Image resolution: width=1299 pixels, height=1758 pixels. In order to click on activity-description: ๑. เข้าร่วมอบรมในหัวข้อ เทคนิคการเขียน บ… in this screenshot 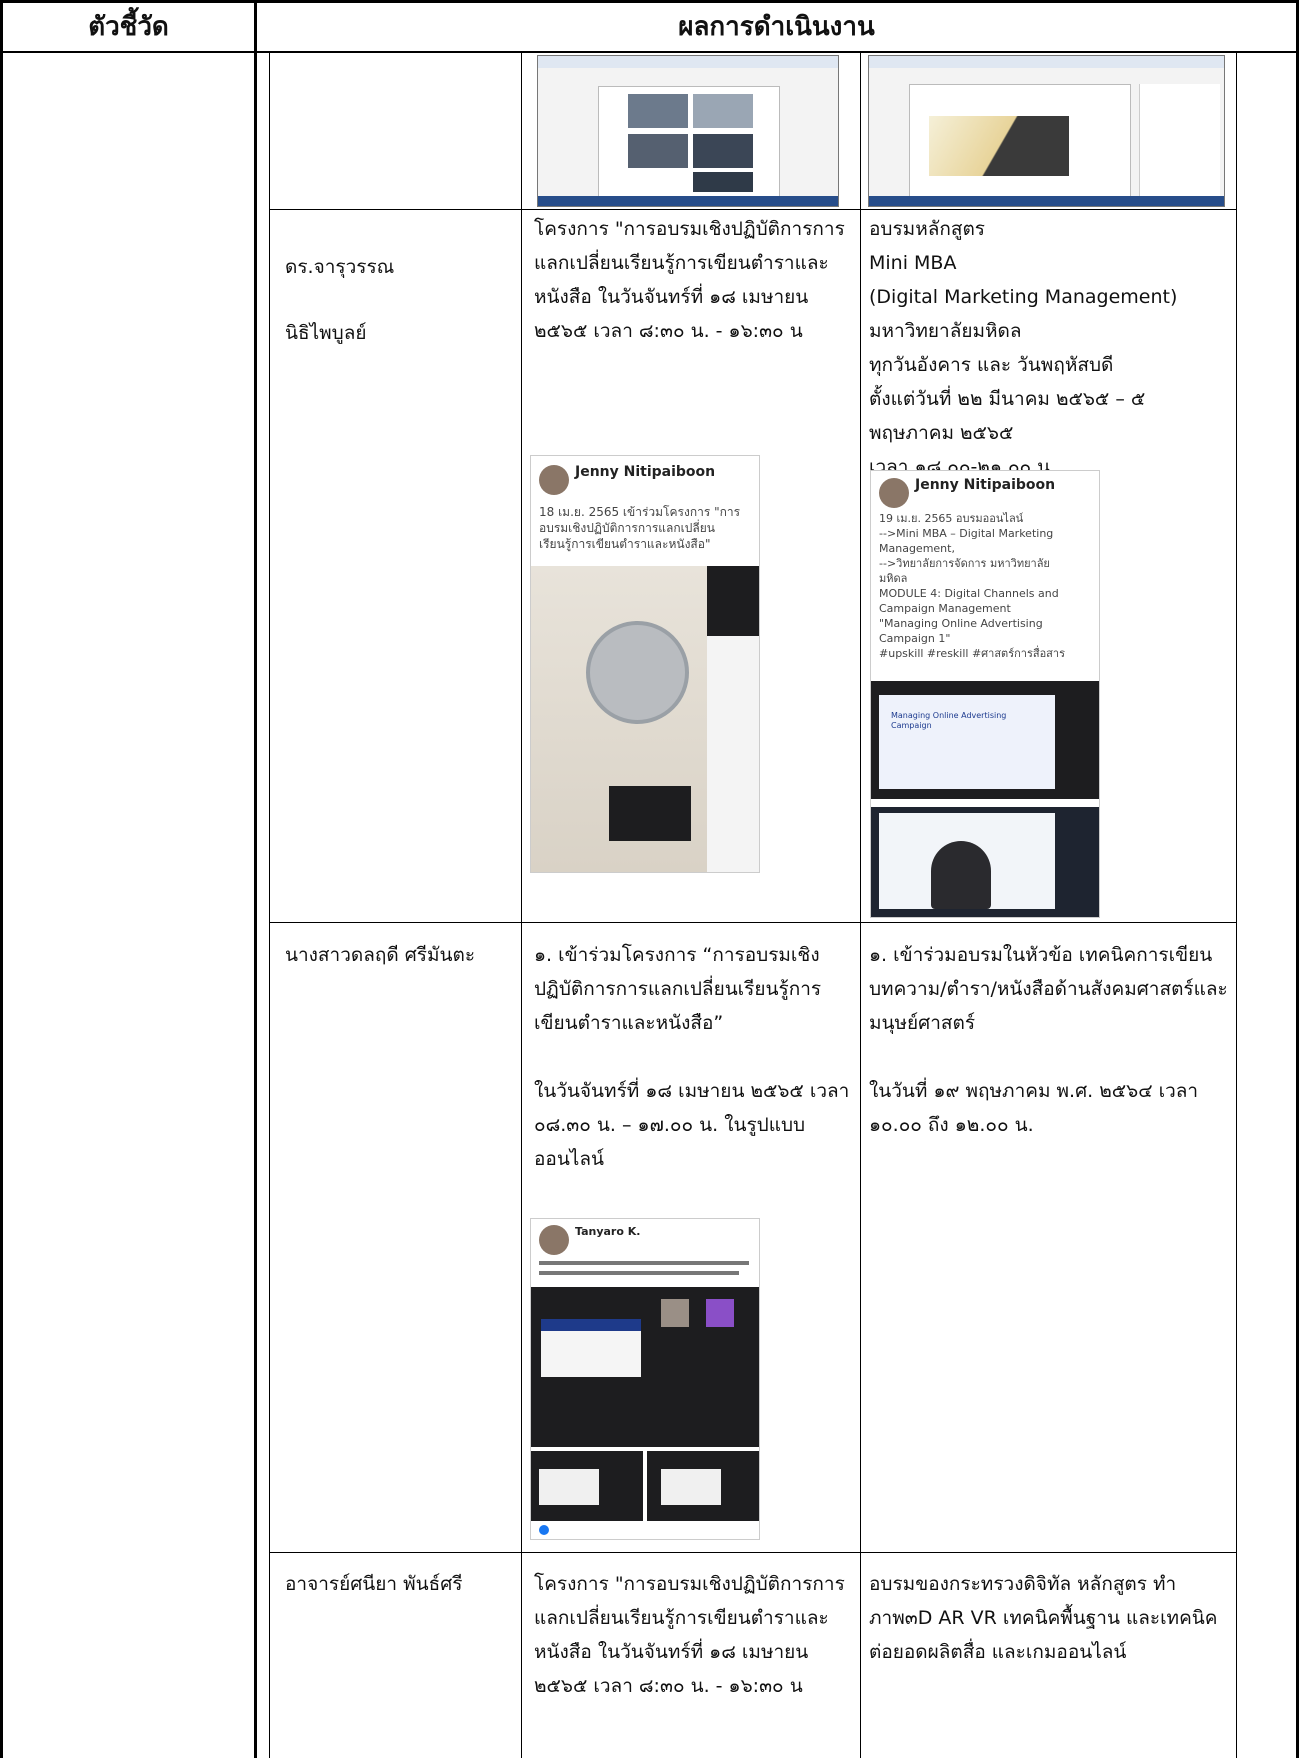, I will do `click(1048, 1040)`.